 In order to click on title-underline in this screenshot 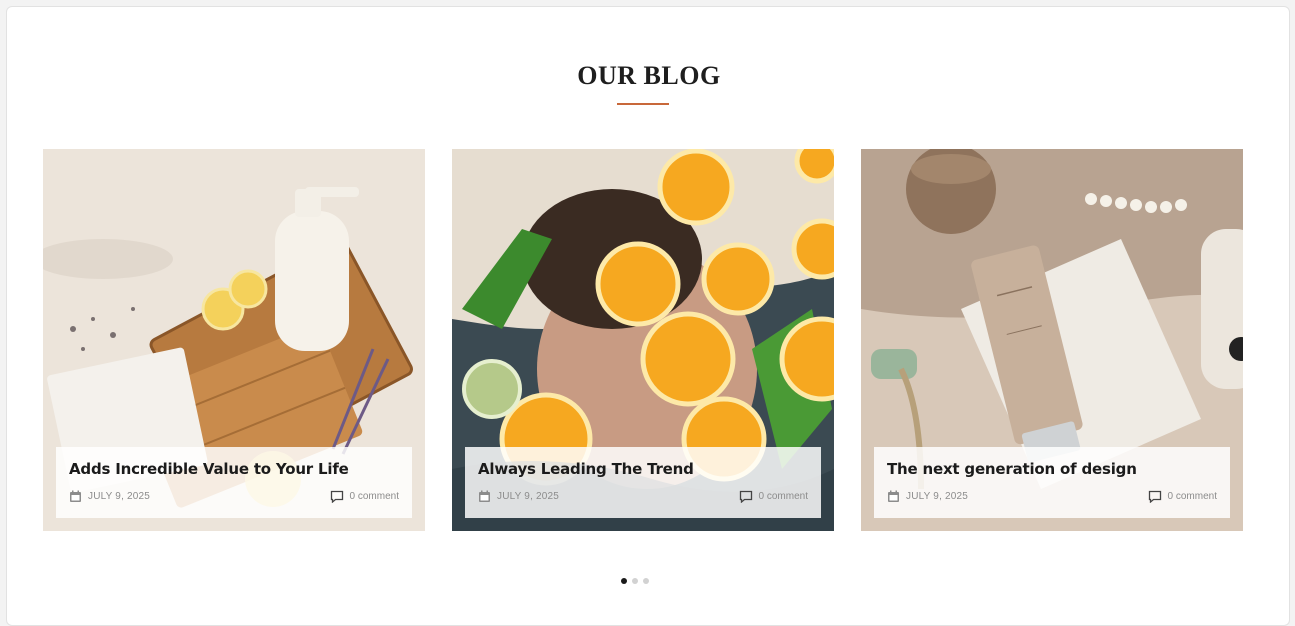, I will do `click(643, 104)`.